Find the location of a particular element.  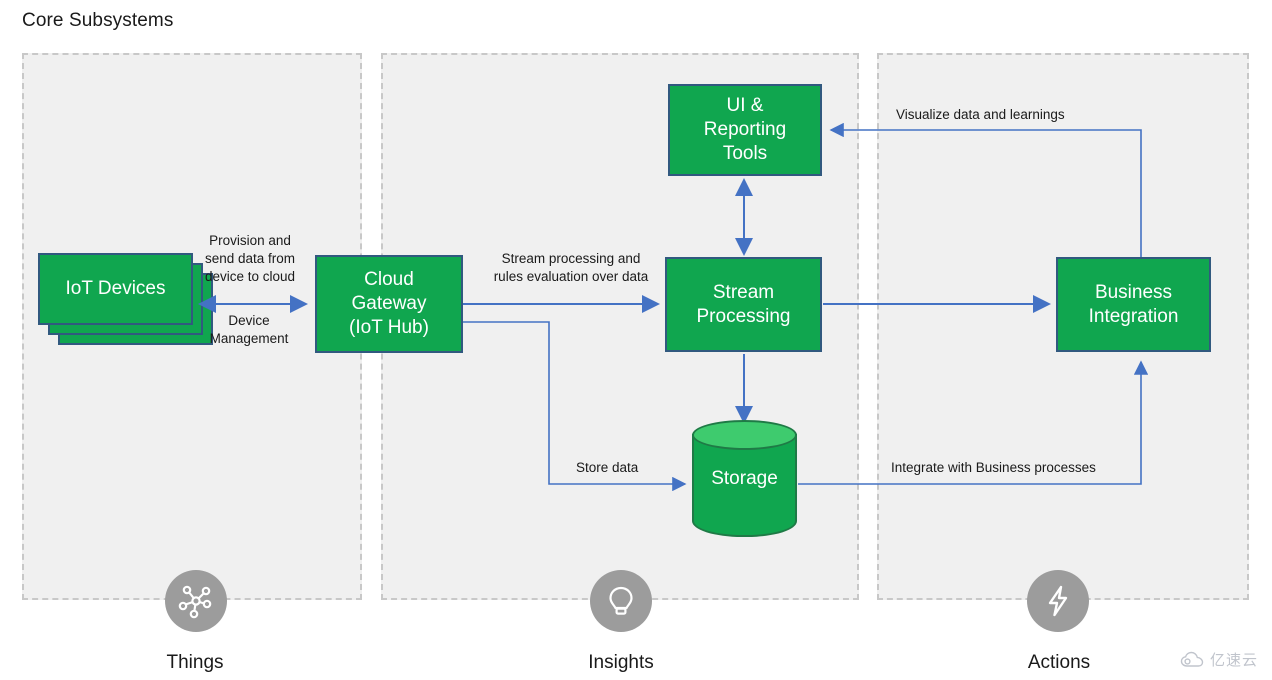

node-ui-reporting-tools: UI & Reporting Tools is located at coordinates (745, 130).